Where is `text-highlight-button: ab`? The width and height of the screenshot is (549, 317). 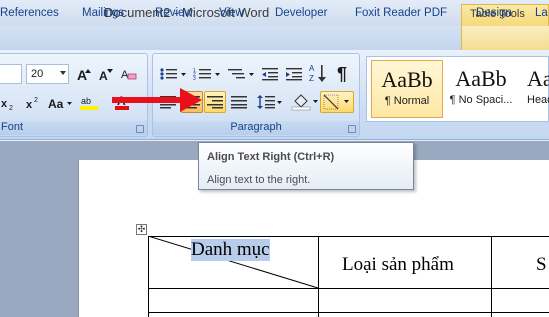 text-highlight-button: ab is located at coordinates (89, 102).